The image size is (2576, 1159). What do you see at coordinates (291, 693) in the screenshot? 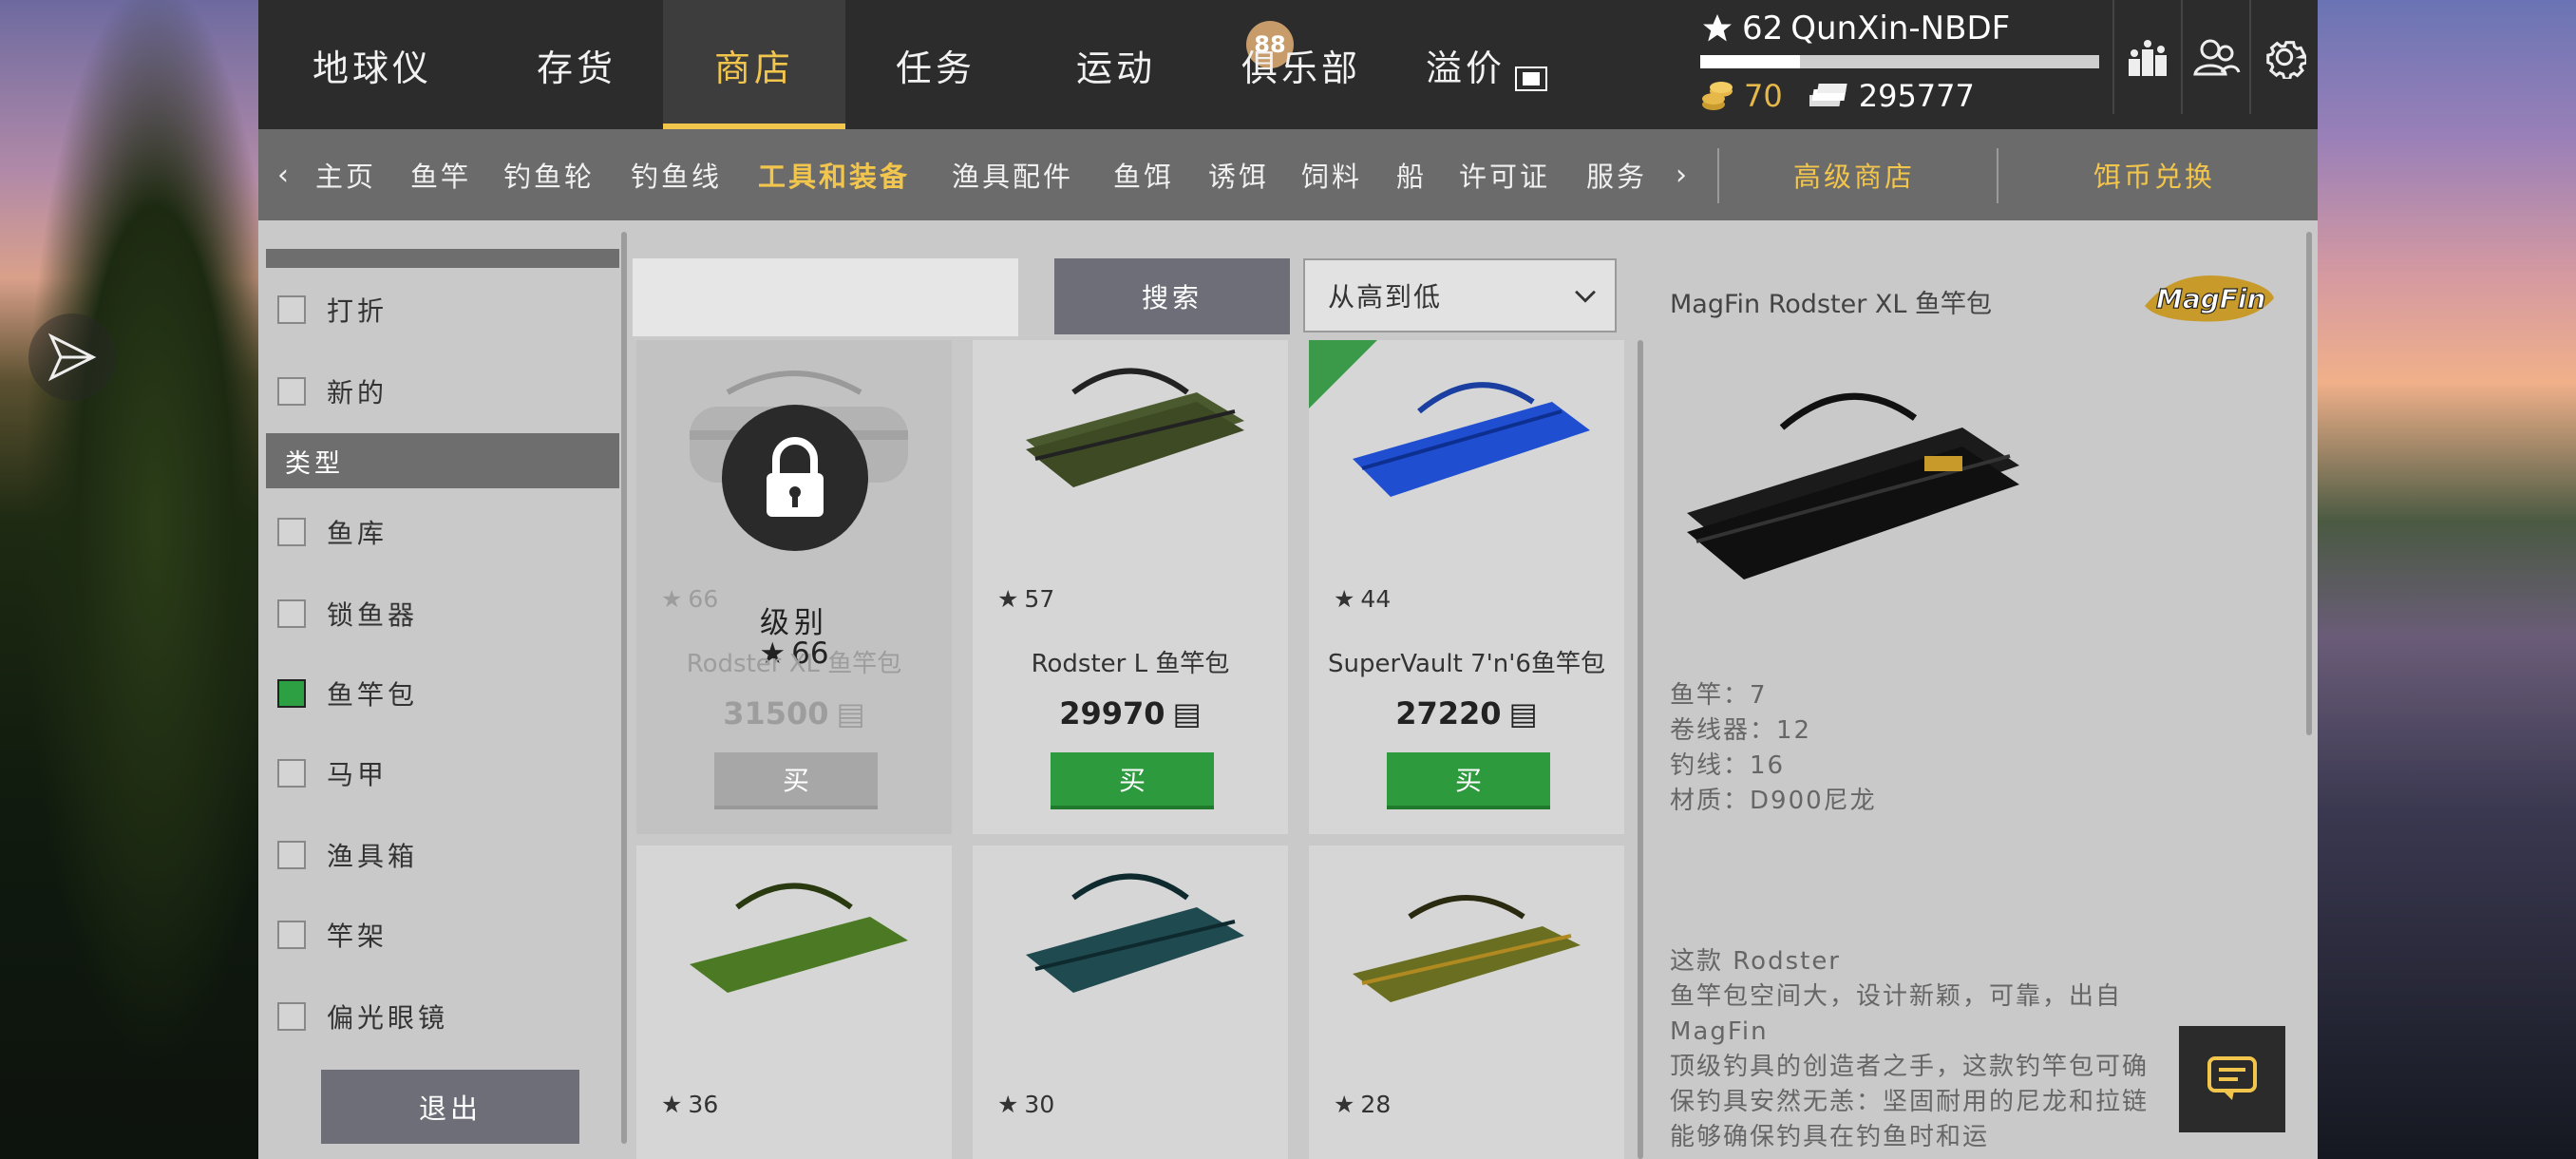
I see `checkbox-checked` at bounding box center [291, 693].